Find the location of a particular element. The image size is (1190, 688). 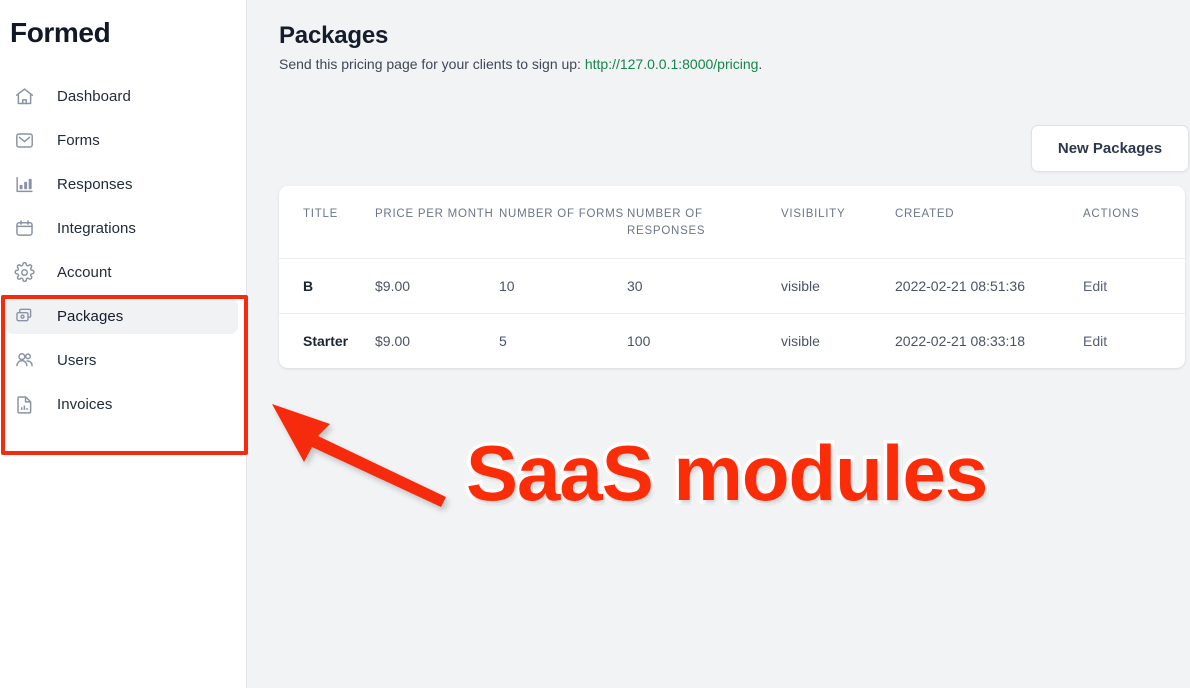

page-title: Packages is located at coordinates (334, 35).